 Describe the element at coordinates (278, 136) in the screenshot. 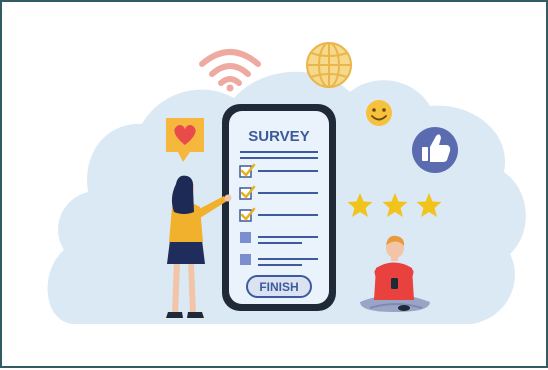

I see `survey-title: SURVEY` at that location.